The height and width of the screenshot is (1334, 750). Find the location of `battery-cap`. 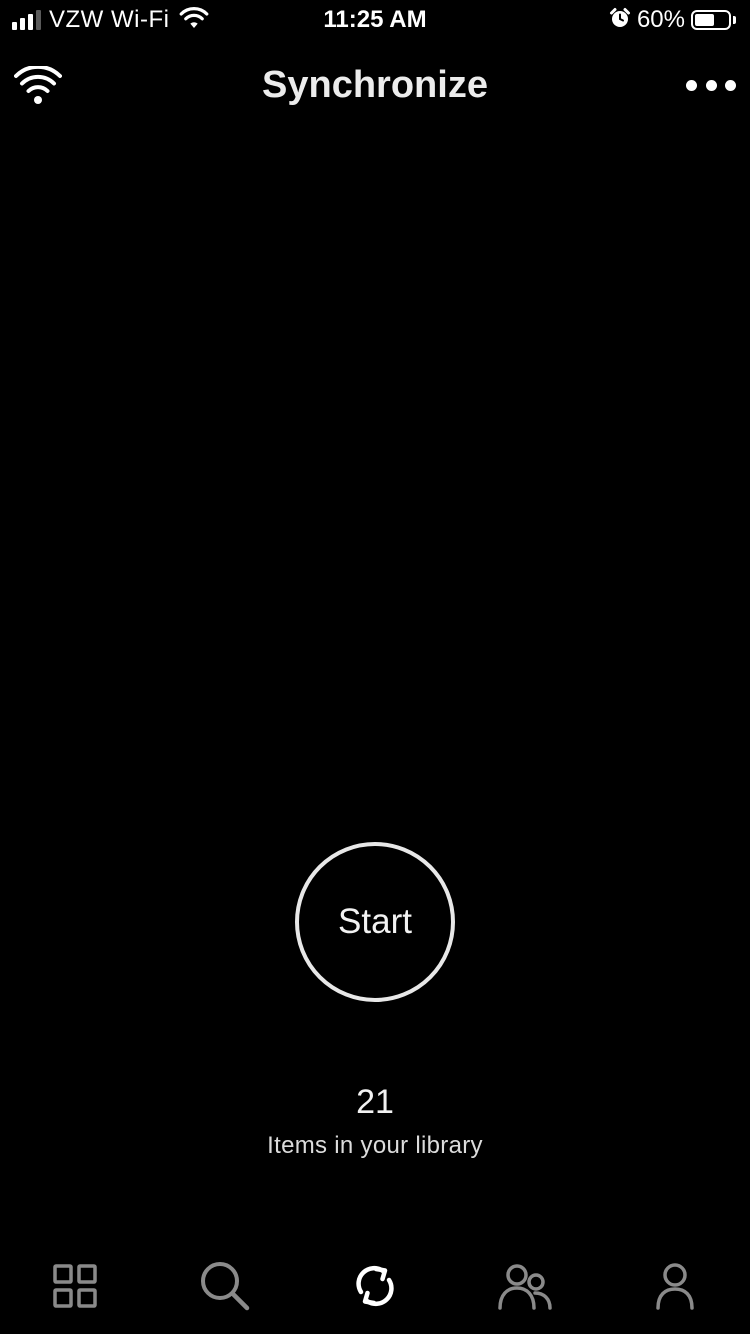

battery-cap is located at coordinates (734, 20).